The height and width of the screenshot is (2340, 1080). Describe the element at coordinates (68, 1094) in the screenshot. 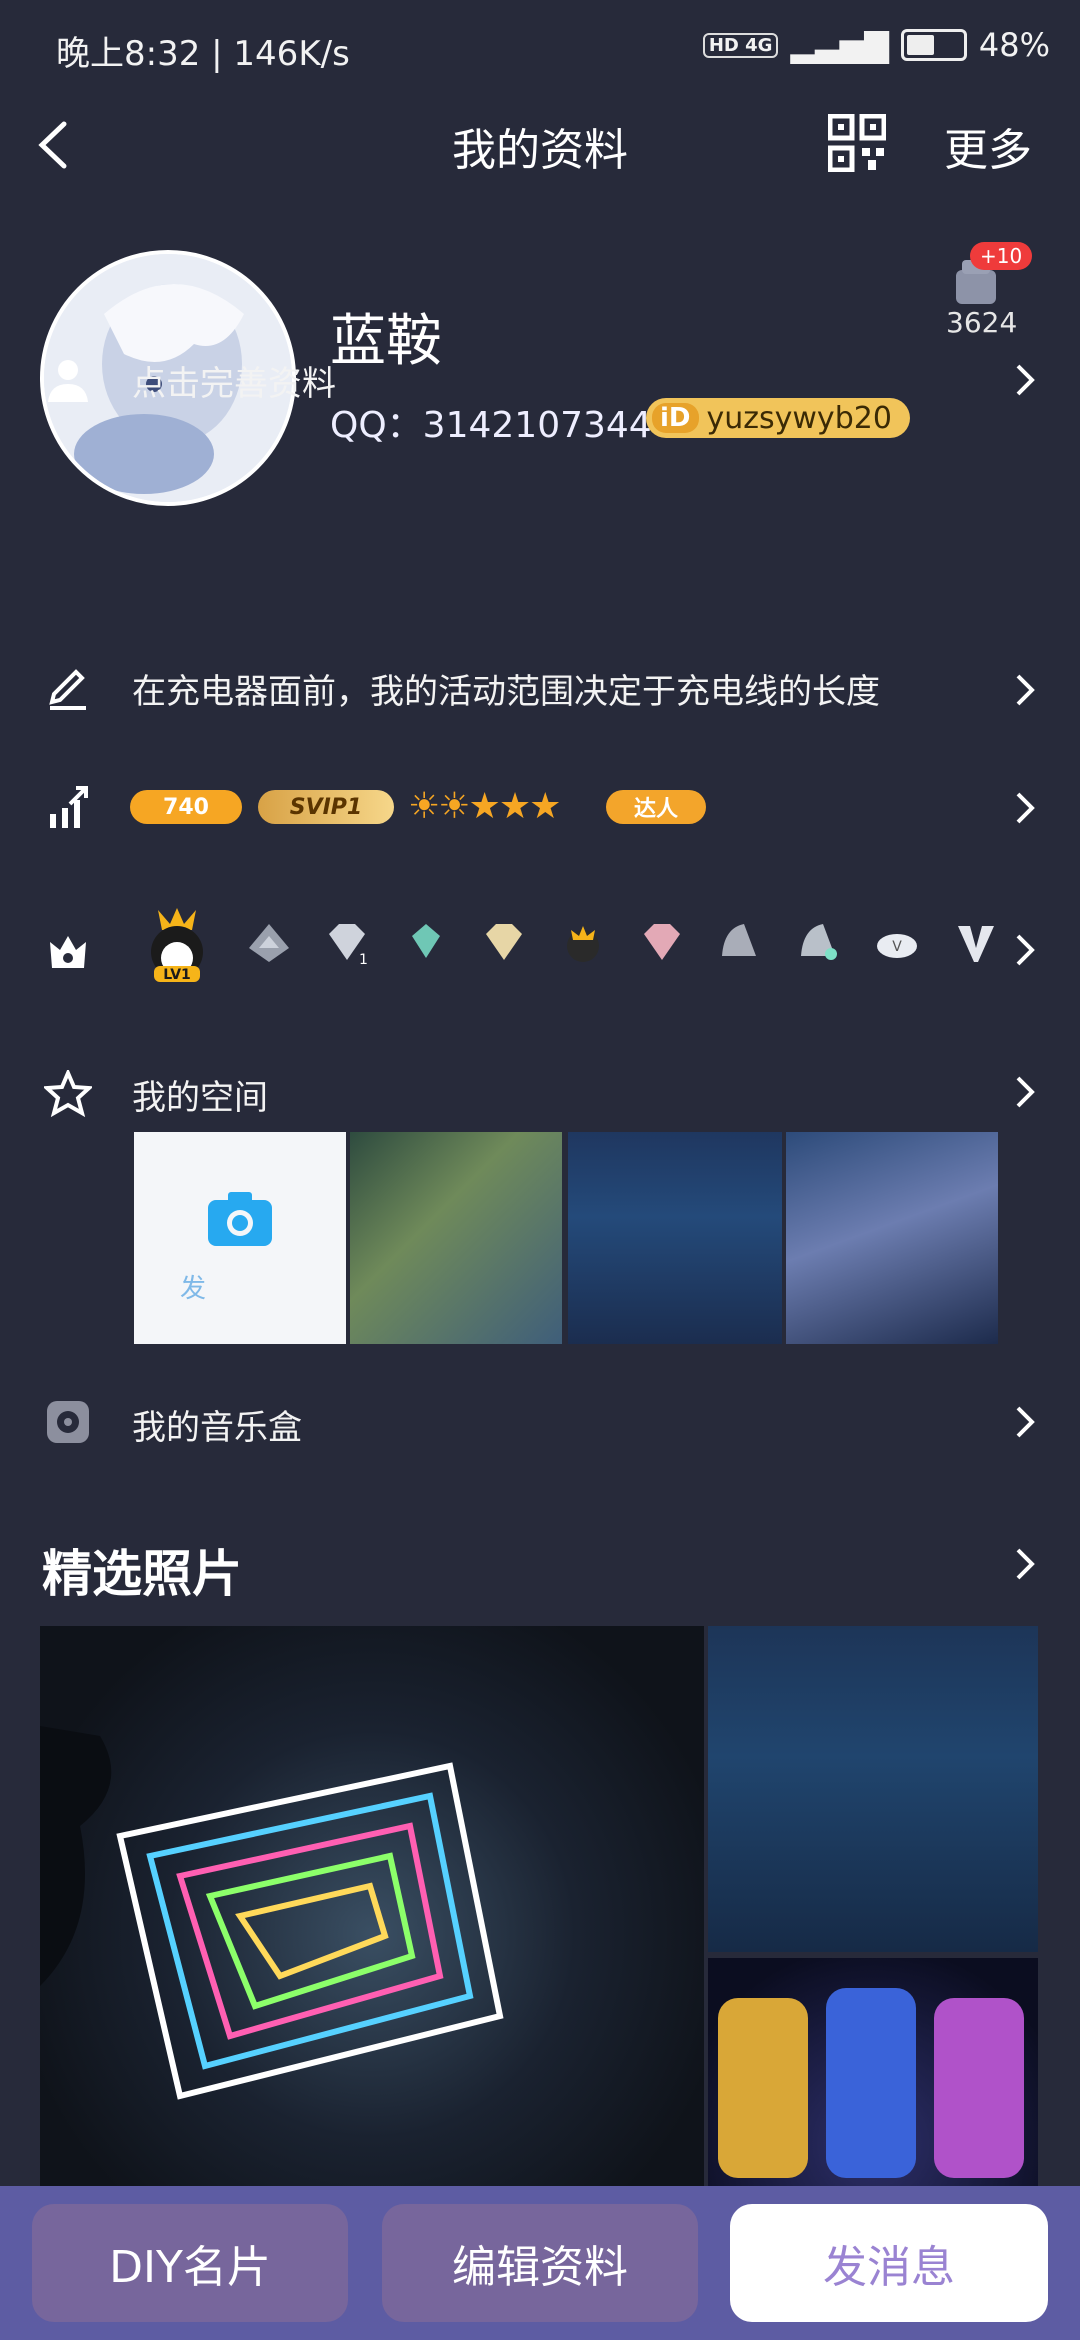

I see `qzone-star-icon` at that location.